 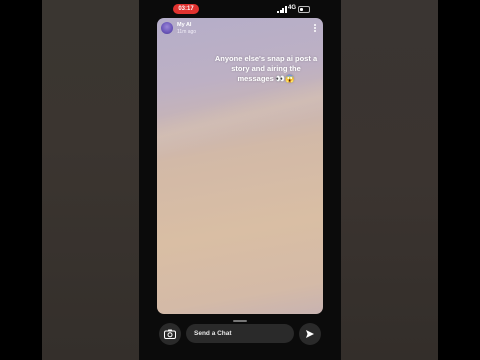 What do you see at coordinates (186, 9) in the screenshot?
I see `status-time: 03:17` at bounding box center [186, 9].